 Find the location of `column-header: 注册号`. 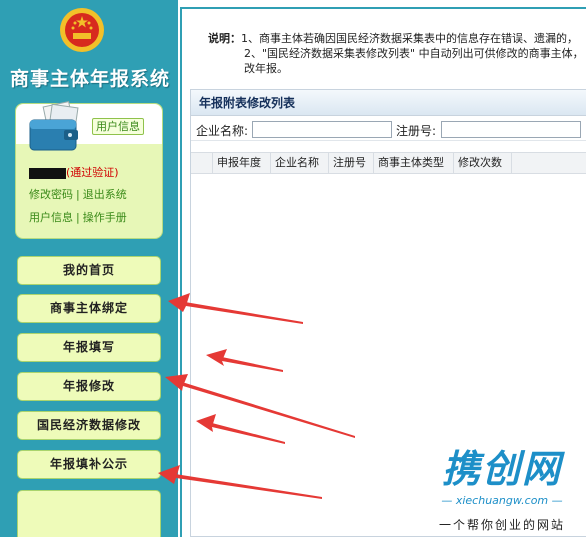

column-header: 注册号 is located at coordinates (351, 163).